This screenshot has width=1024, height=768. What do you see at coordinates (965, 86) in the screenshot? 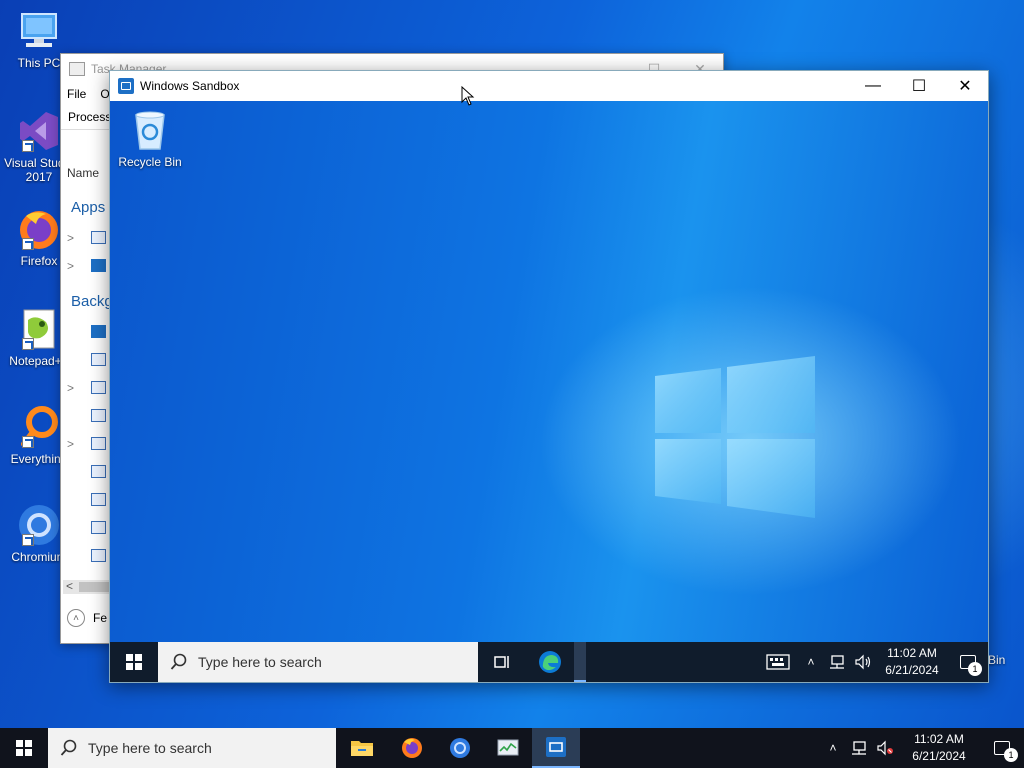
I see `close-button: ✕` at bounding box center [965, 86].